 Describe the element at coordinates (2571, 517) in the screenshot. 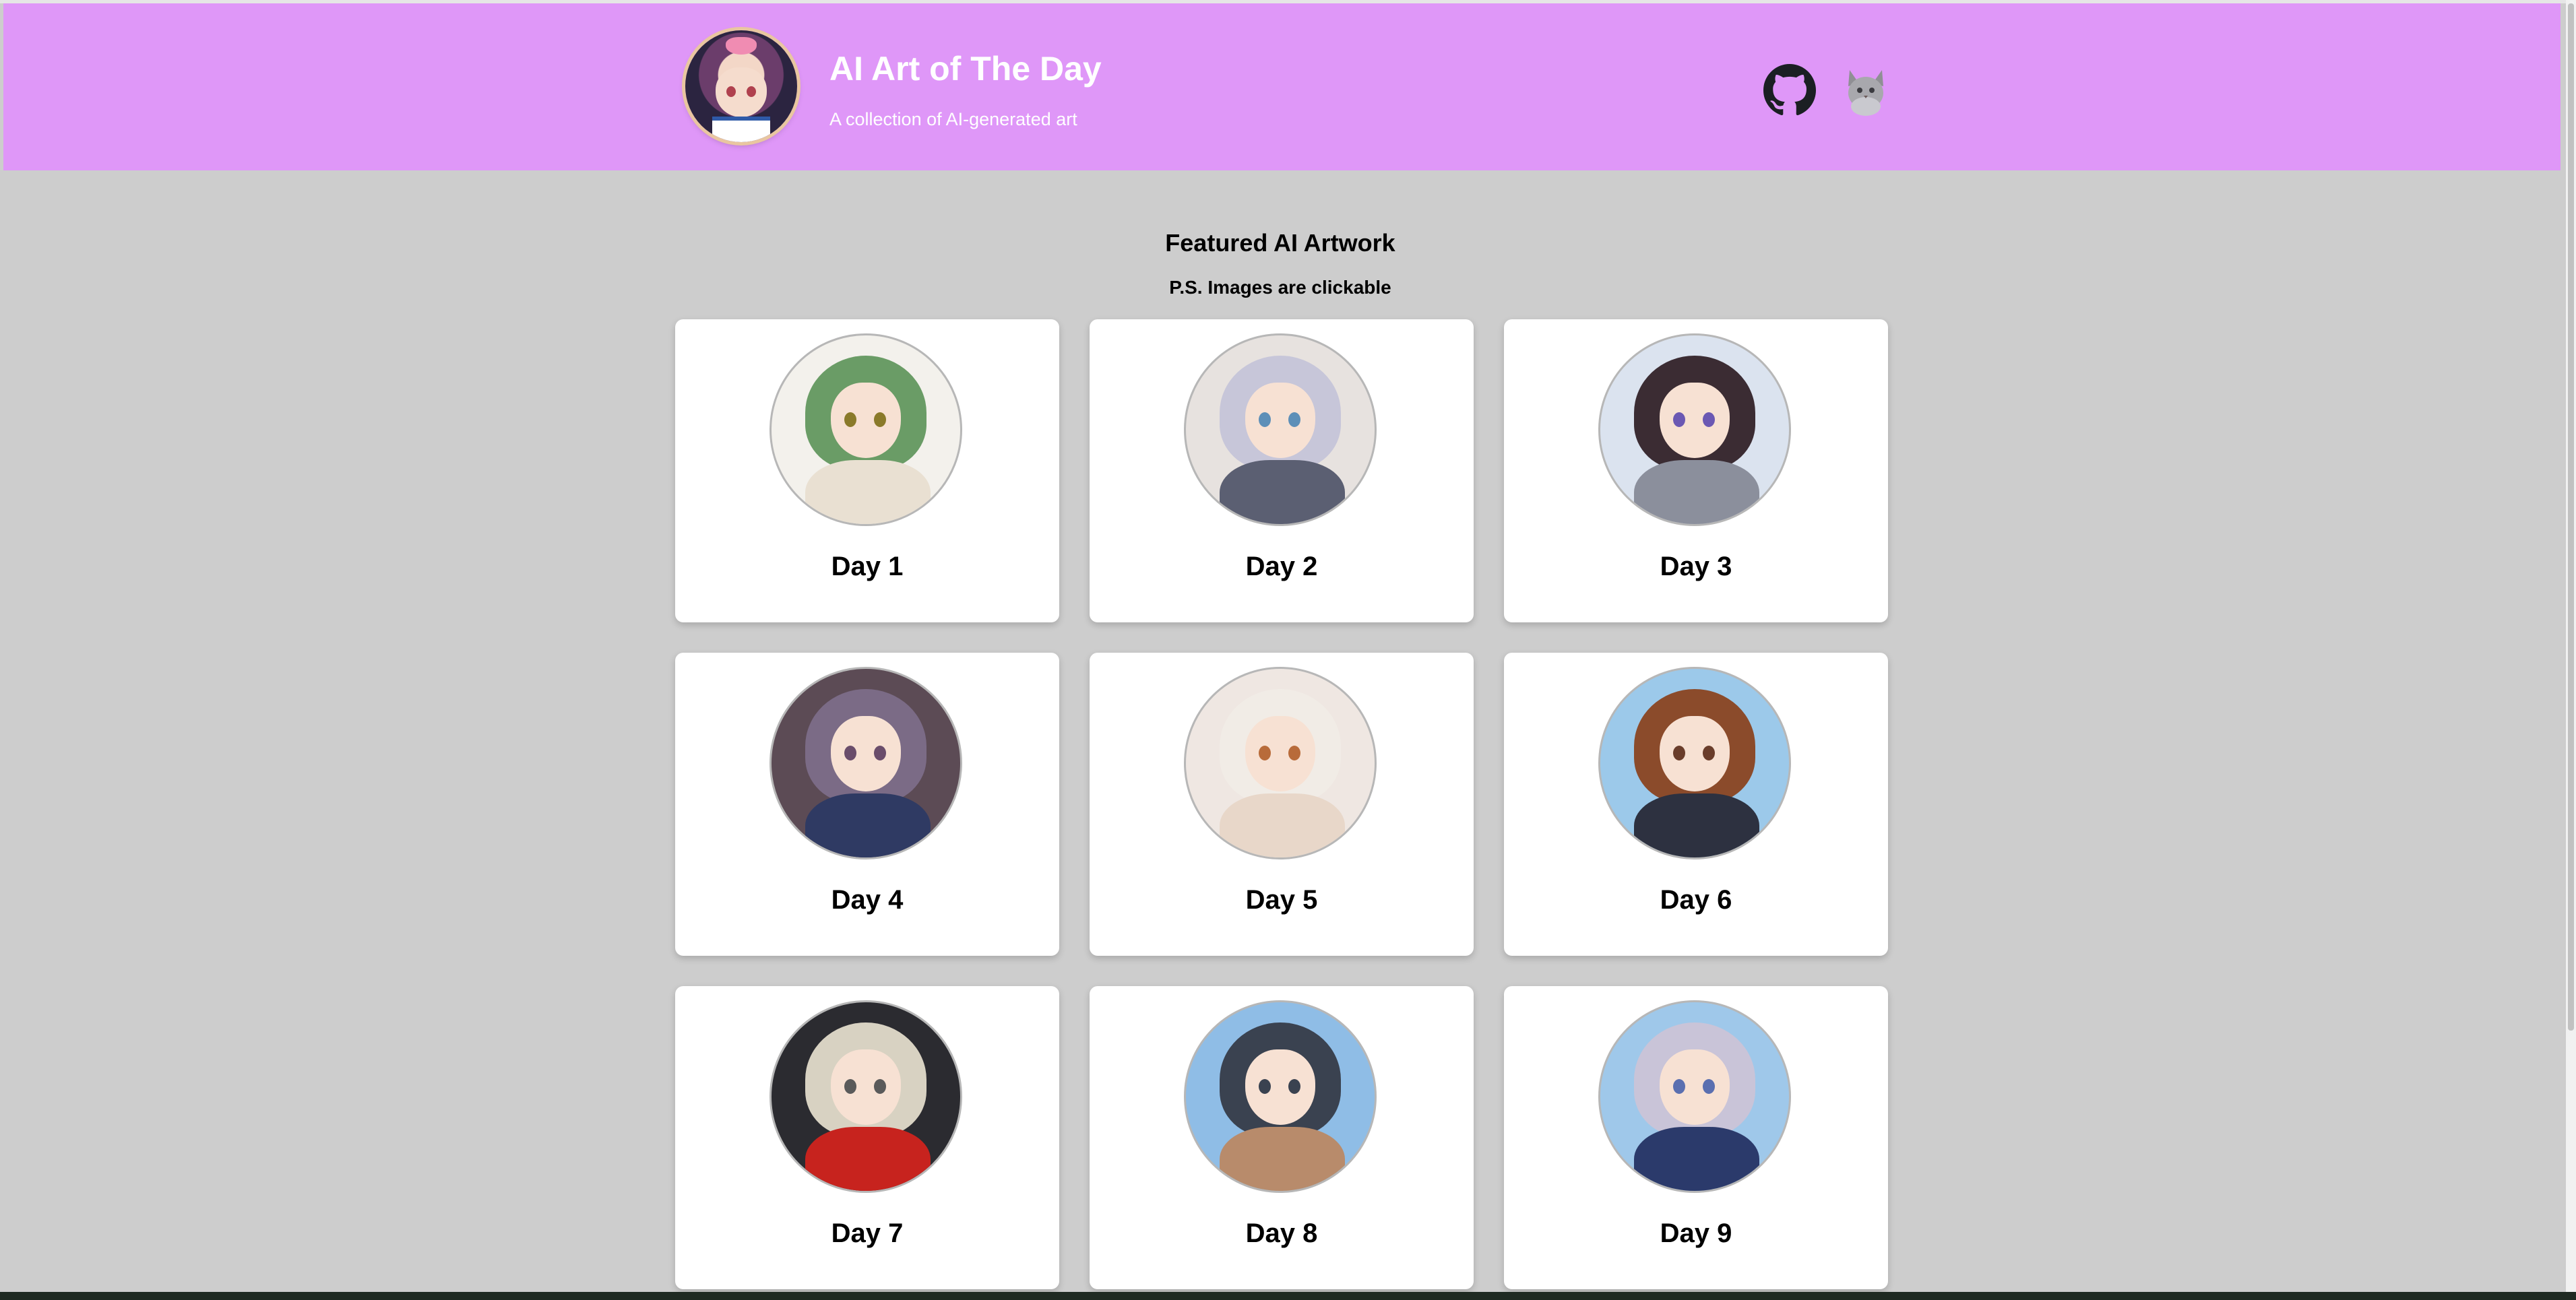

I see `scrollbar-thumb` at that location.